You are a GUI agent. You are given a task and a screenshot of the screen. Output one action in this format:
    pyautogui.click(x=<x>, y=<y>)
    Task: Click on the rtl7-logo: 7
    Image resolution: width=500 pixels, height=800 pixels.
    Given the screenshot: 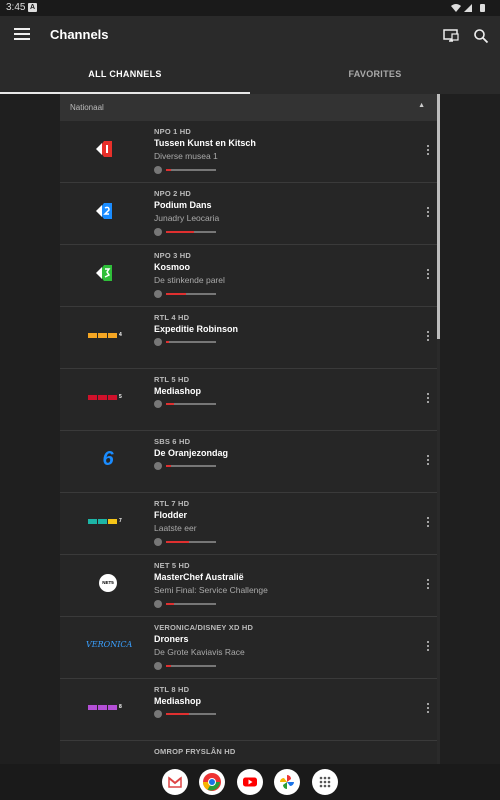 What is the action you would take?
    pyautogui.click(x=108, y=521)
    